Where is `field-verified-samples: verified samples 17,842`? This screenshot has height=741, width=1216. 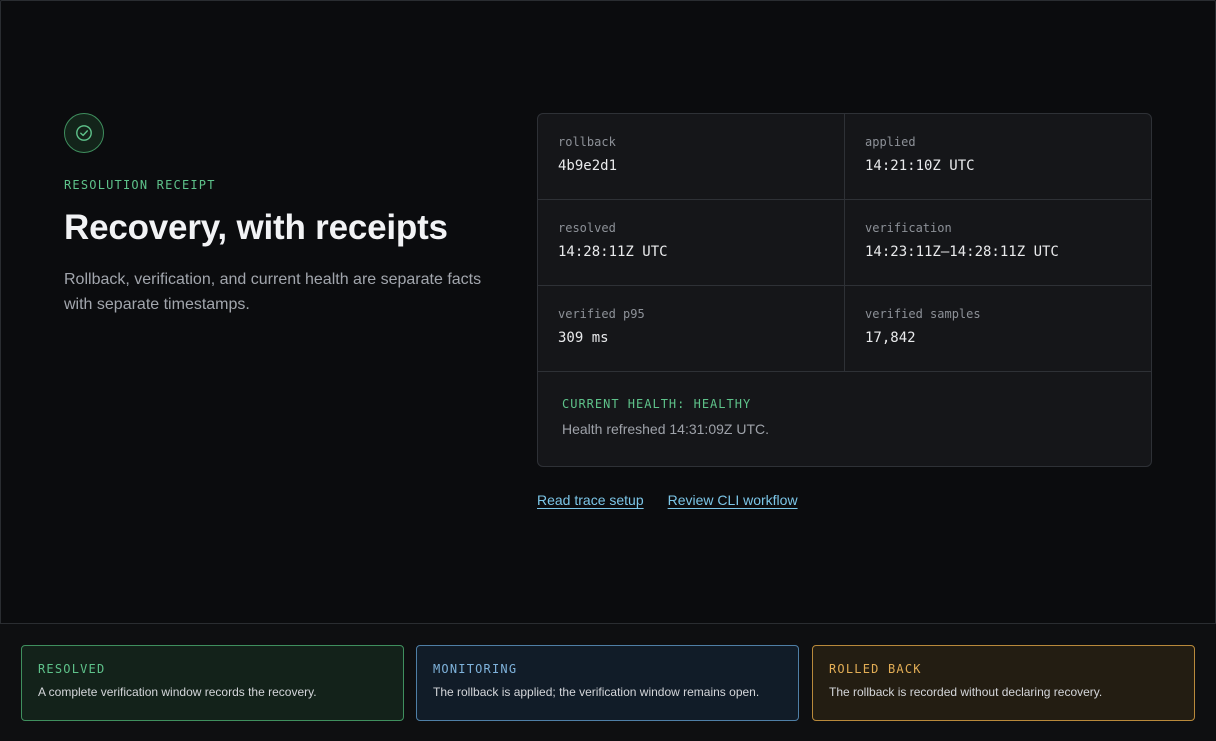 field-verified-samples: verified samples 17,842 is located at coordinates (998, 329).